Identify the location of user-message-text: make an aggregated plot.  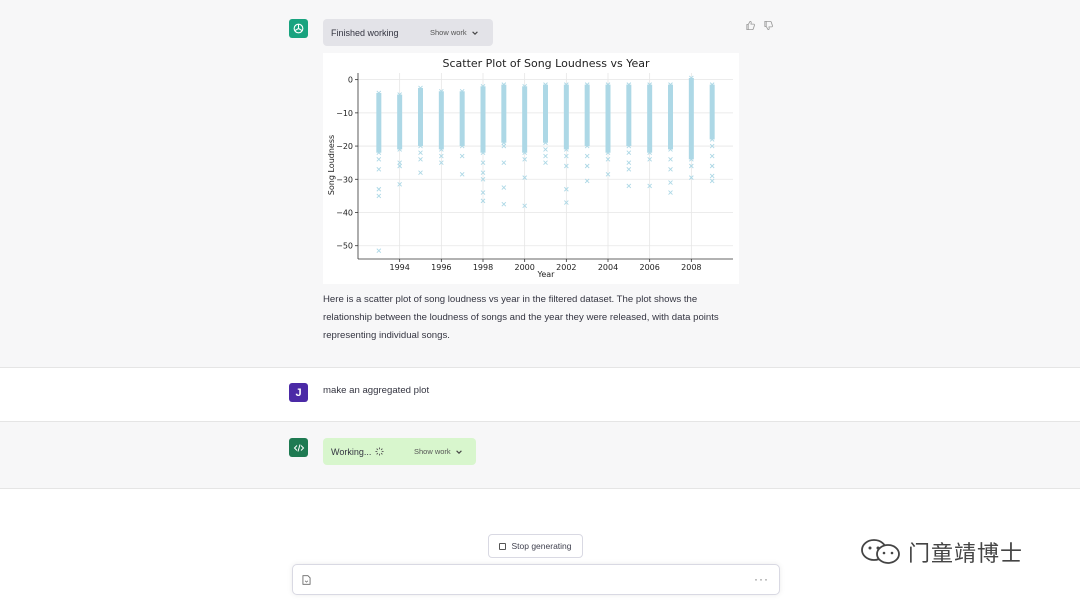
(376, 390).